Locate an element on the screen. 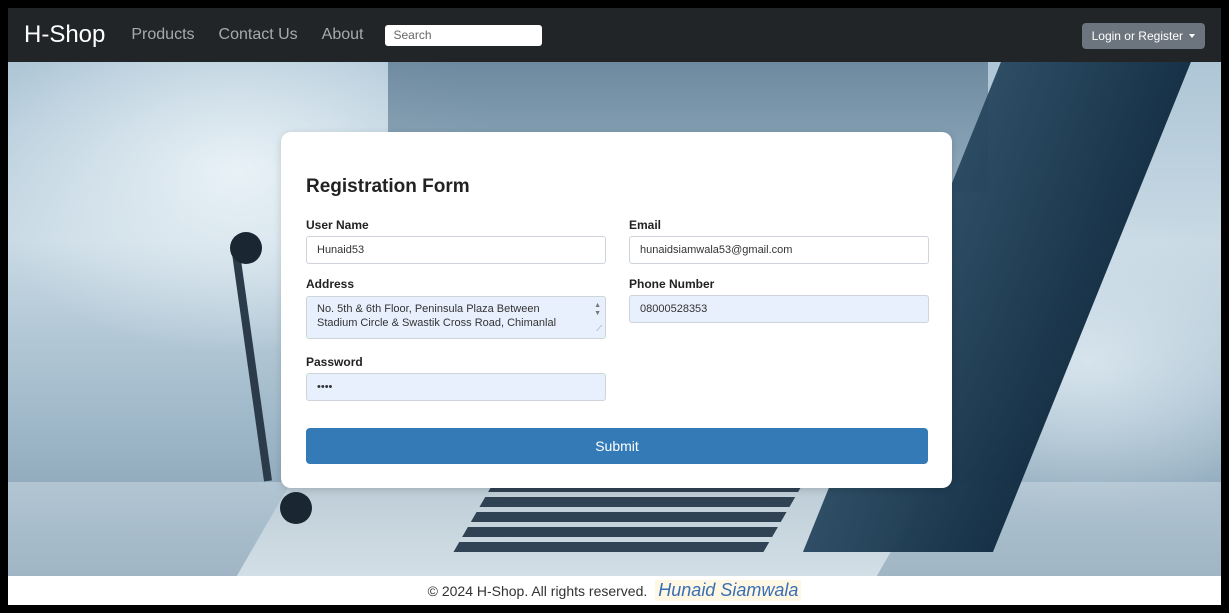 The image size is (1229, 613). resize-handle-icon: ⟋ is located at coordinates (599, 329).